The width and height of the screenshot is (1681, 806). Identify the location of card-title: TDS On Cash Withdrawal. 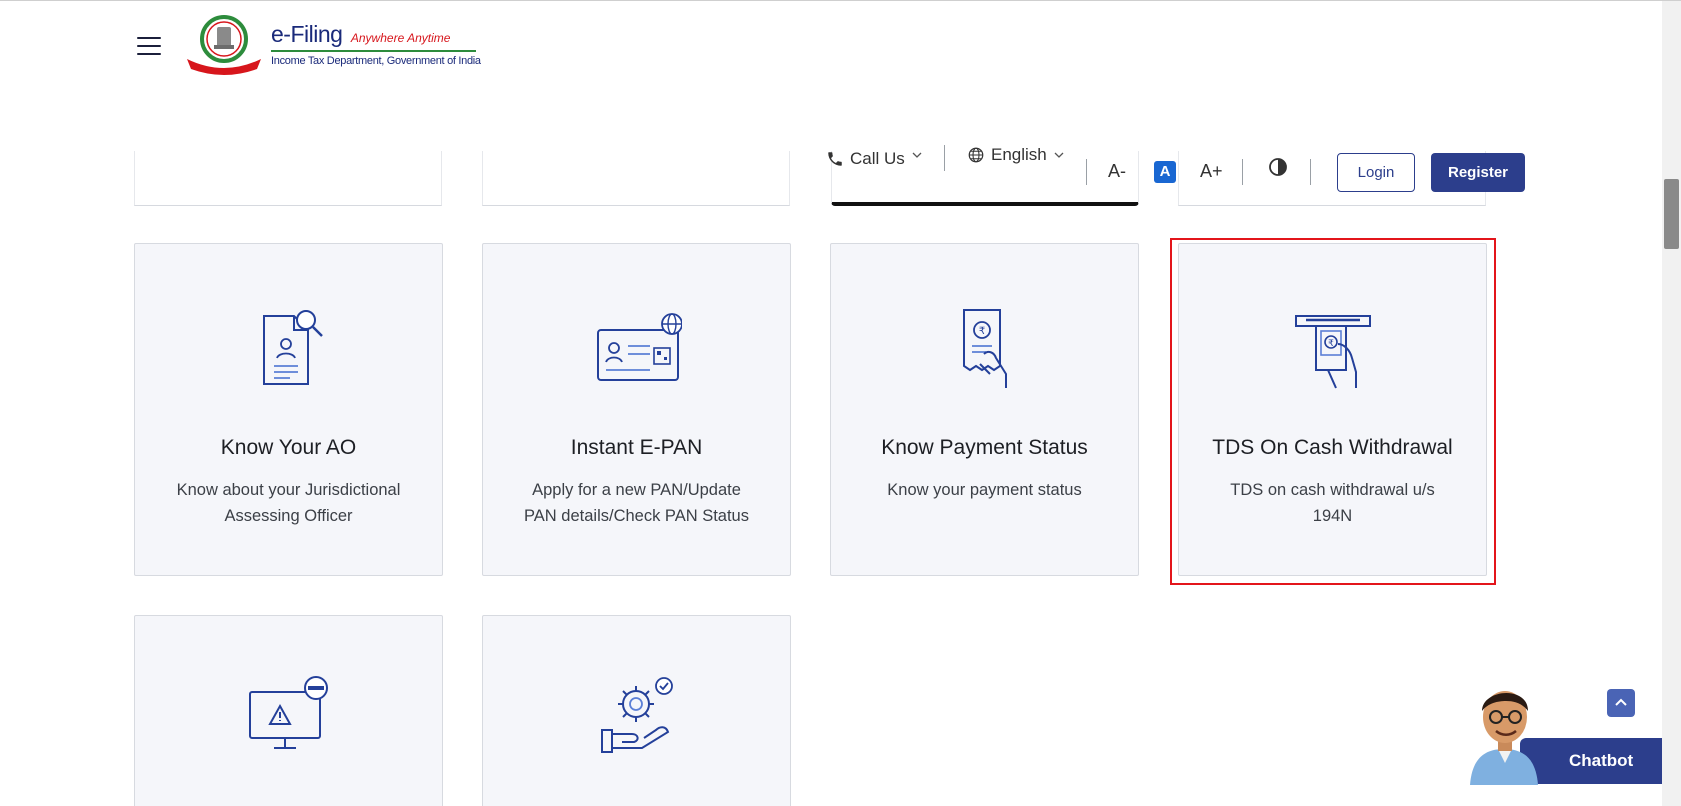
(1332, 447).